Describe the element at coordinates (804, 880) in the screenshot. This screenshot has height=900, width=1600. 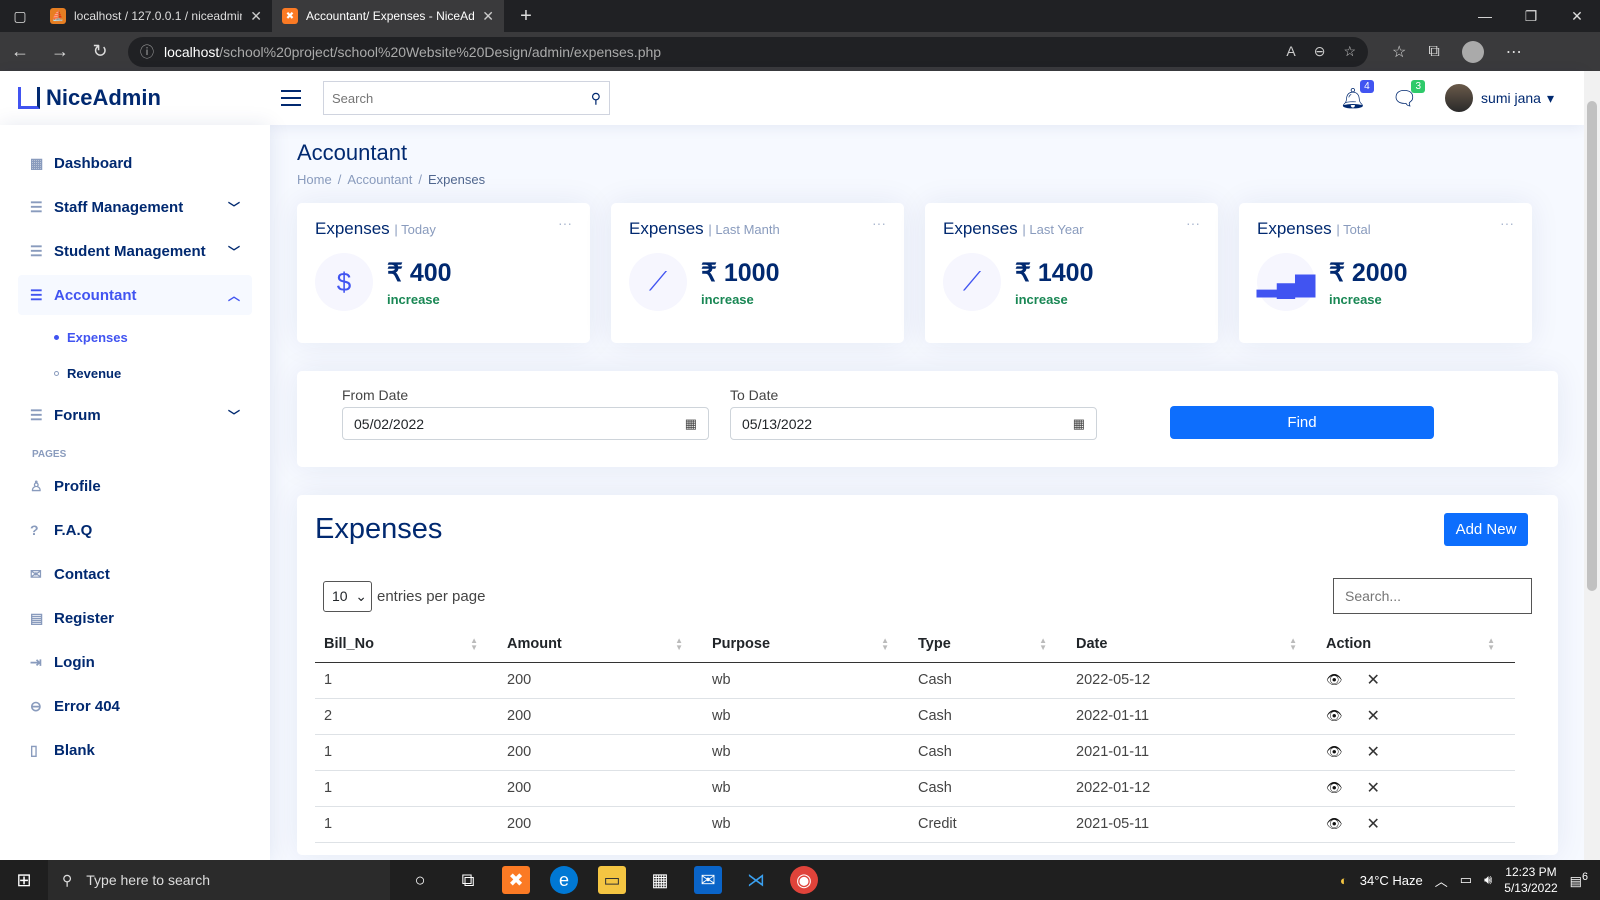
I see `chrome-icon: ◉` at that location.